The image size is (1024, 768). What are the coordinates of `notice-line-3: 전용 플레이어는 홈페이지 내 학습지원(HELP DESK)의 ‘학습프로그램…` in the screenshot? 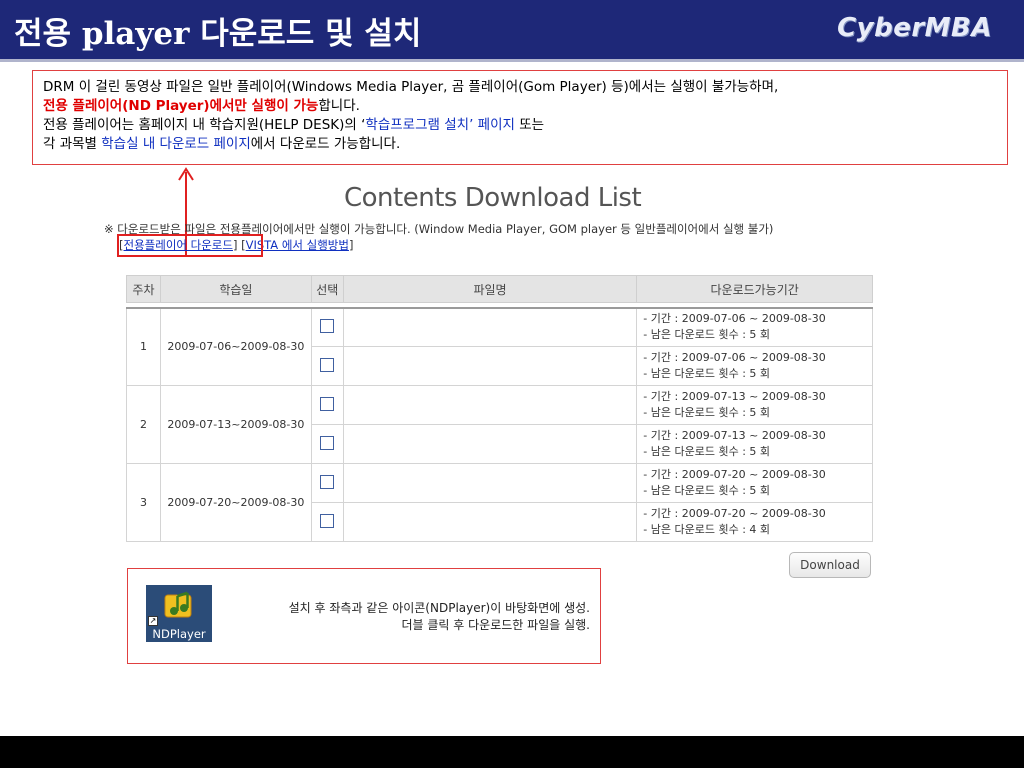 It's located at (294, 125).